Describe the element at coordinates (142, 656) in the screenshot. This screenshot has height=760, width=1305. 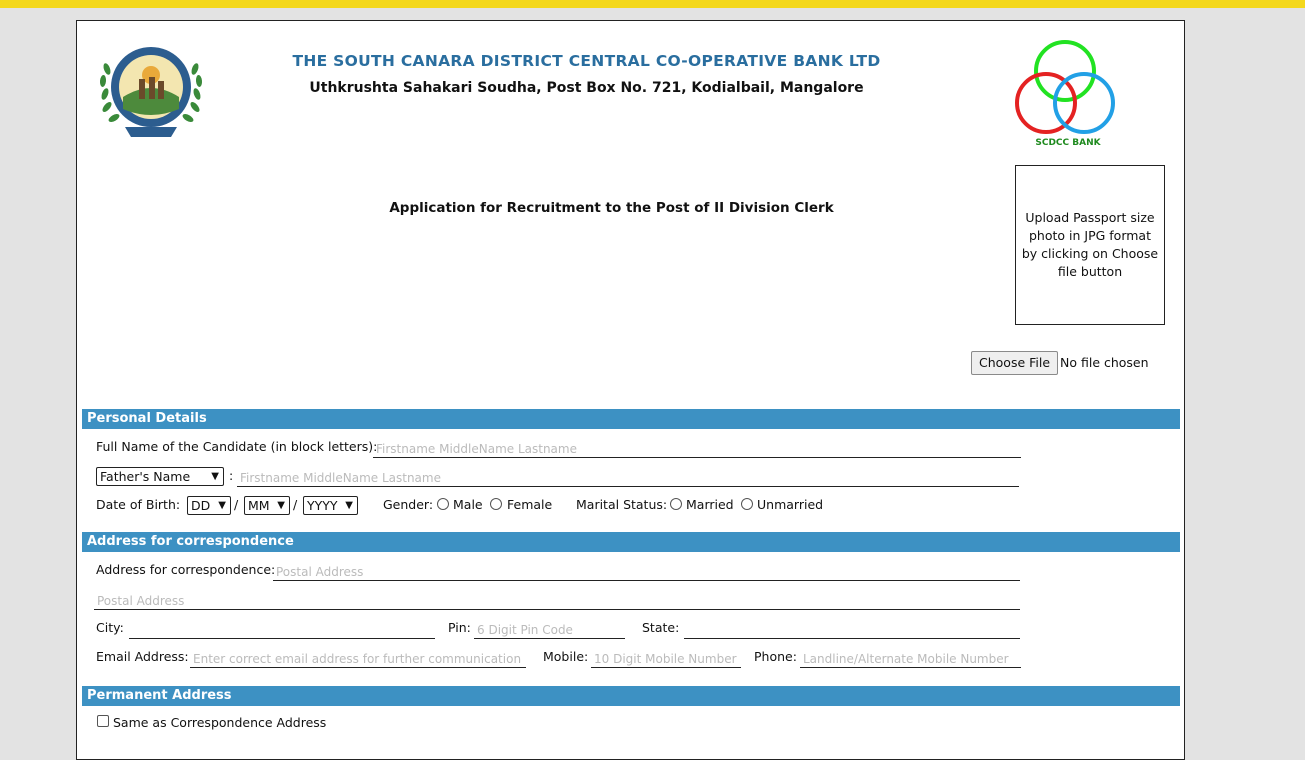
I see `email-label: Email Address:` at that location.